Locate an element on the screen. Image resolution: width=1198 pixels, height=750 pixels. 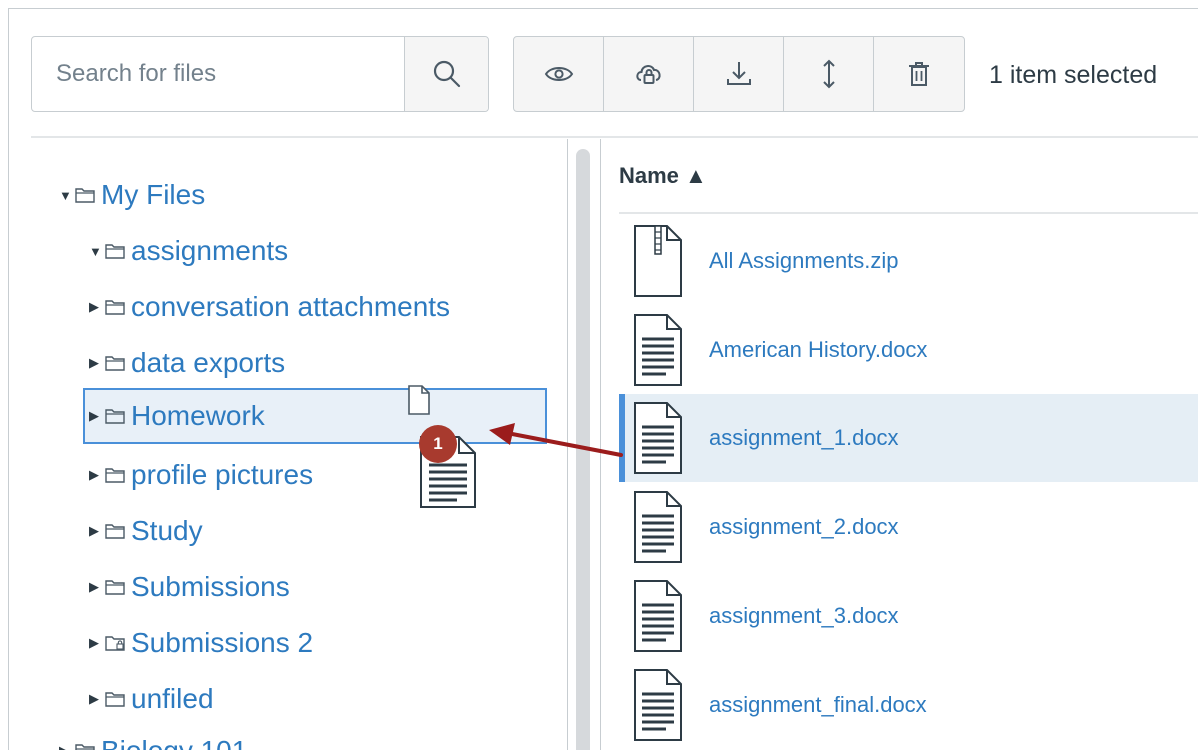
tree-item-unfiled: ▶ unfiled is located at coordinates (151, 699).